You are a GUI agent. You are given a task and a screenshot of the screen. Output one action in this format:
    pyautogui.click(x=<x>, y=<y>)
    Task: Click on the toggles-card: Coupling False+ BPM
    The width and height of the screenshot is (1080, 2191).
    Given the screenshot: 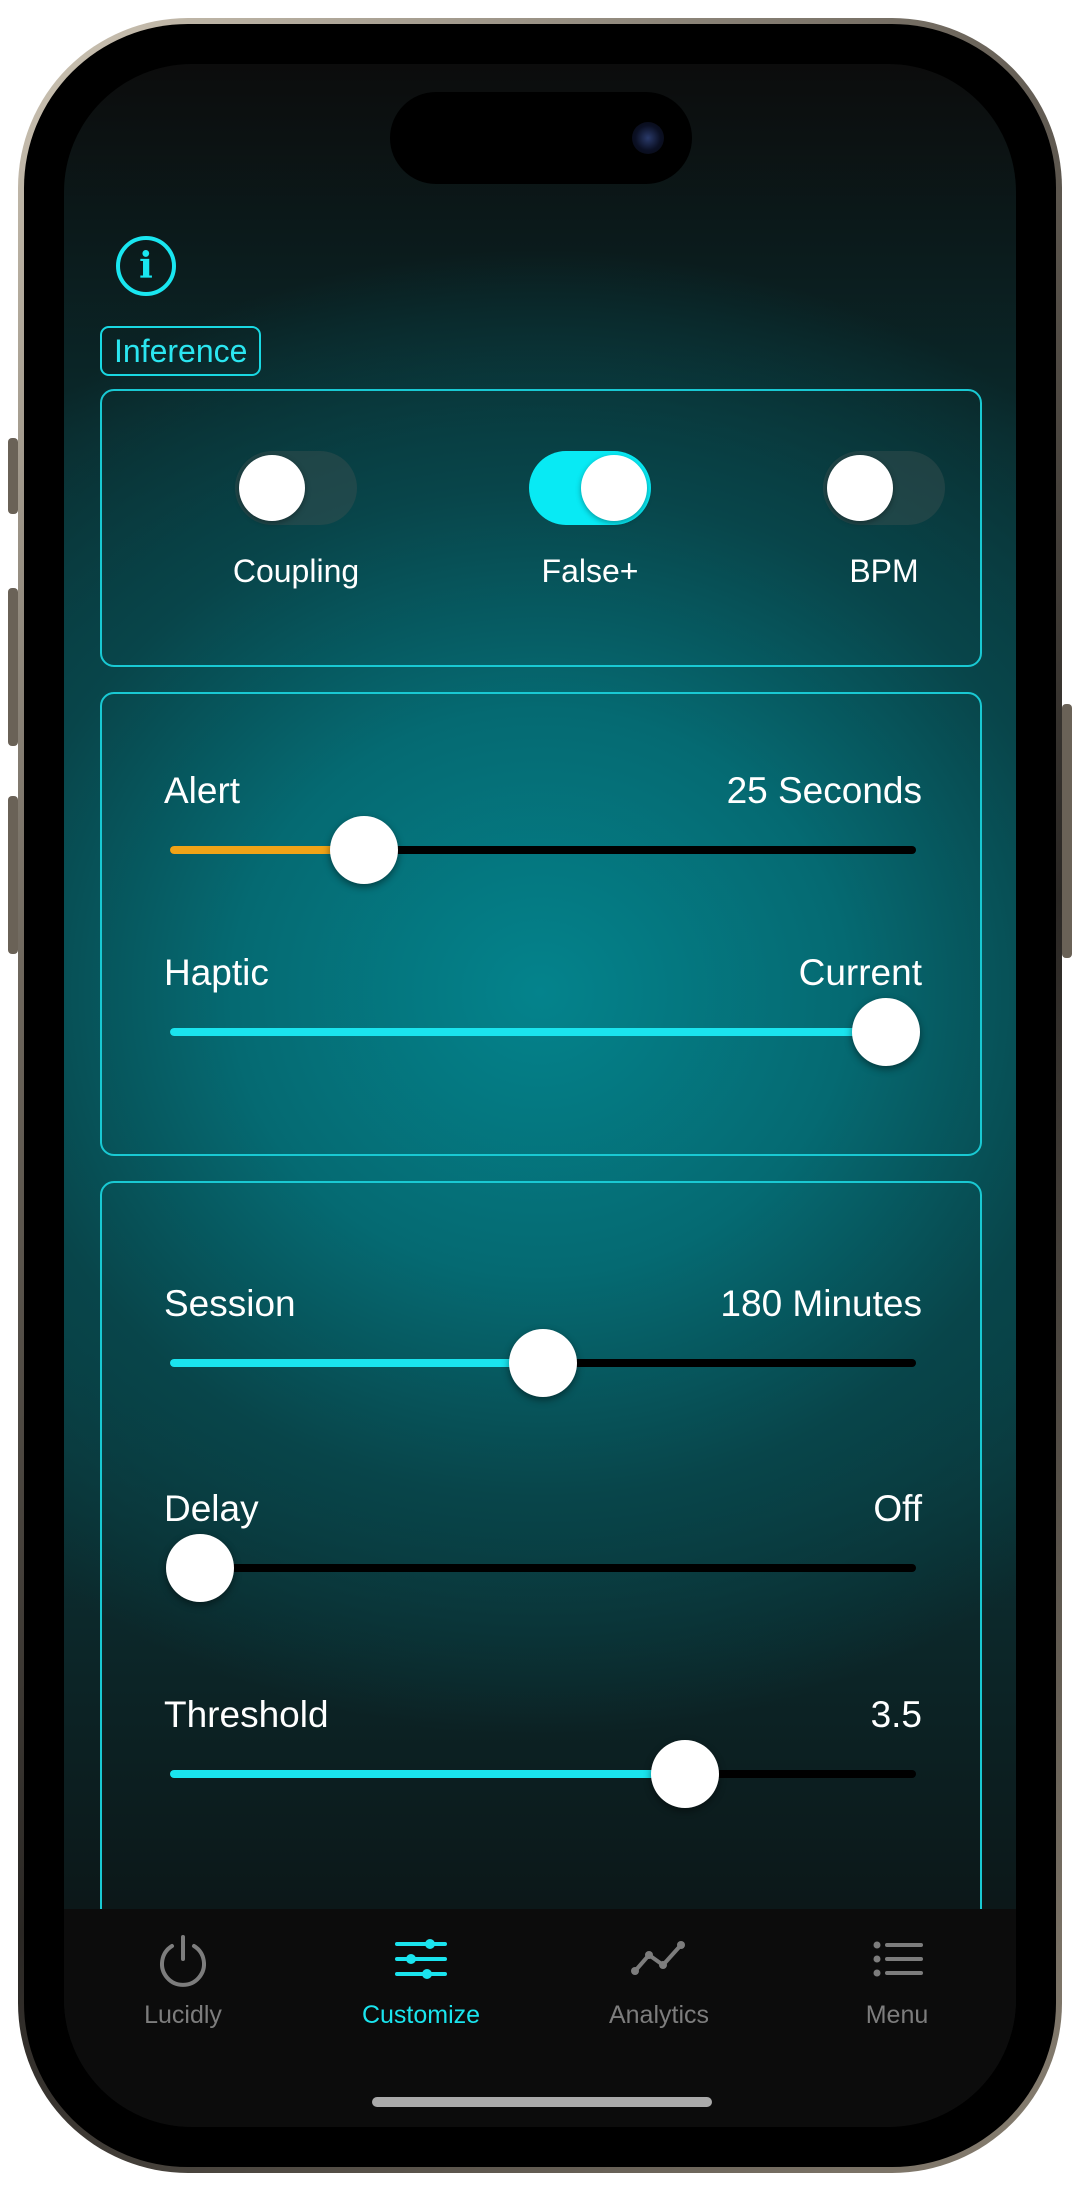 What is the action you would take?
    pyautogui.click(x=541, y=528)
    